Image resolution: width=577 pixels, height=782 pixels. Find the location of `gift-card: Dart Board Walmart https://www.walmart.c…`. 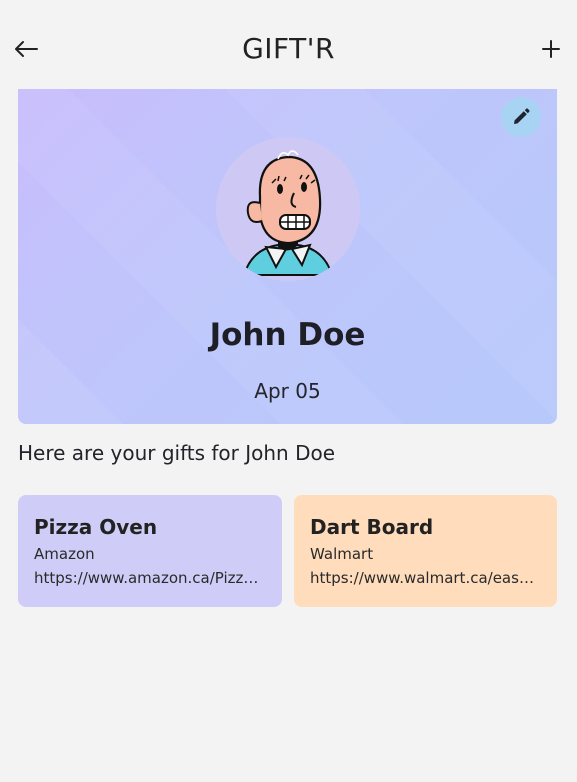

gift-card: Dart Board Walmart https://www.walmart.c… is located at coordinates (425, 551).